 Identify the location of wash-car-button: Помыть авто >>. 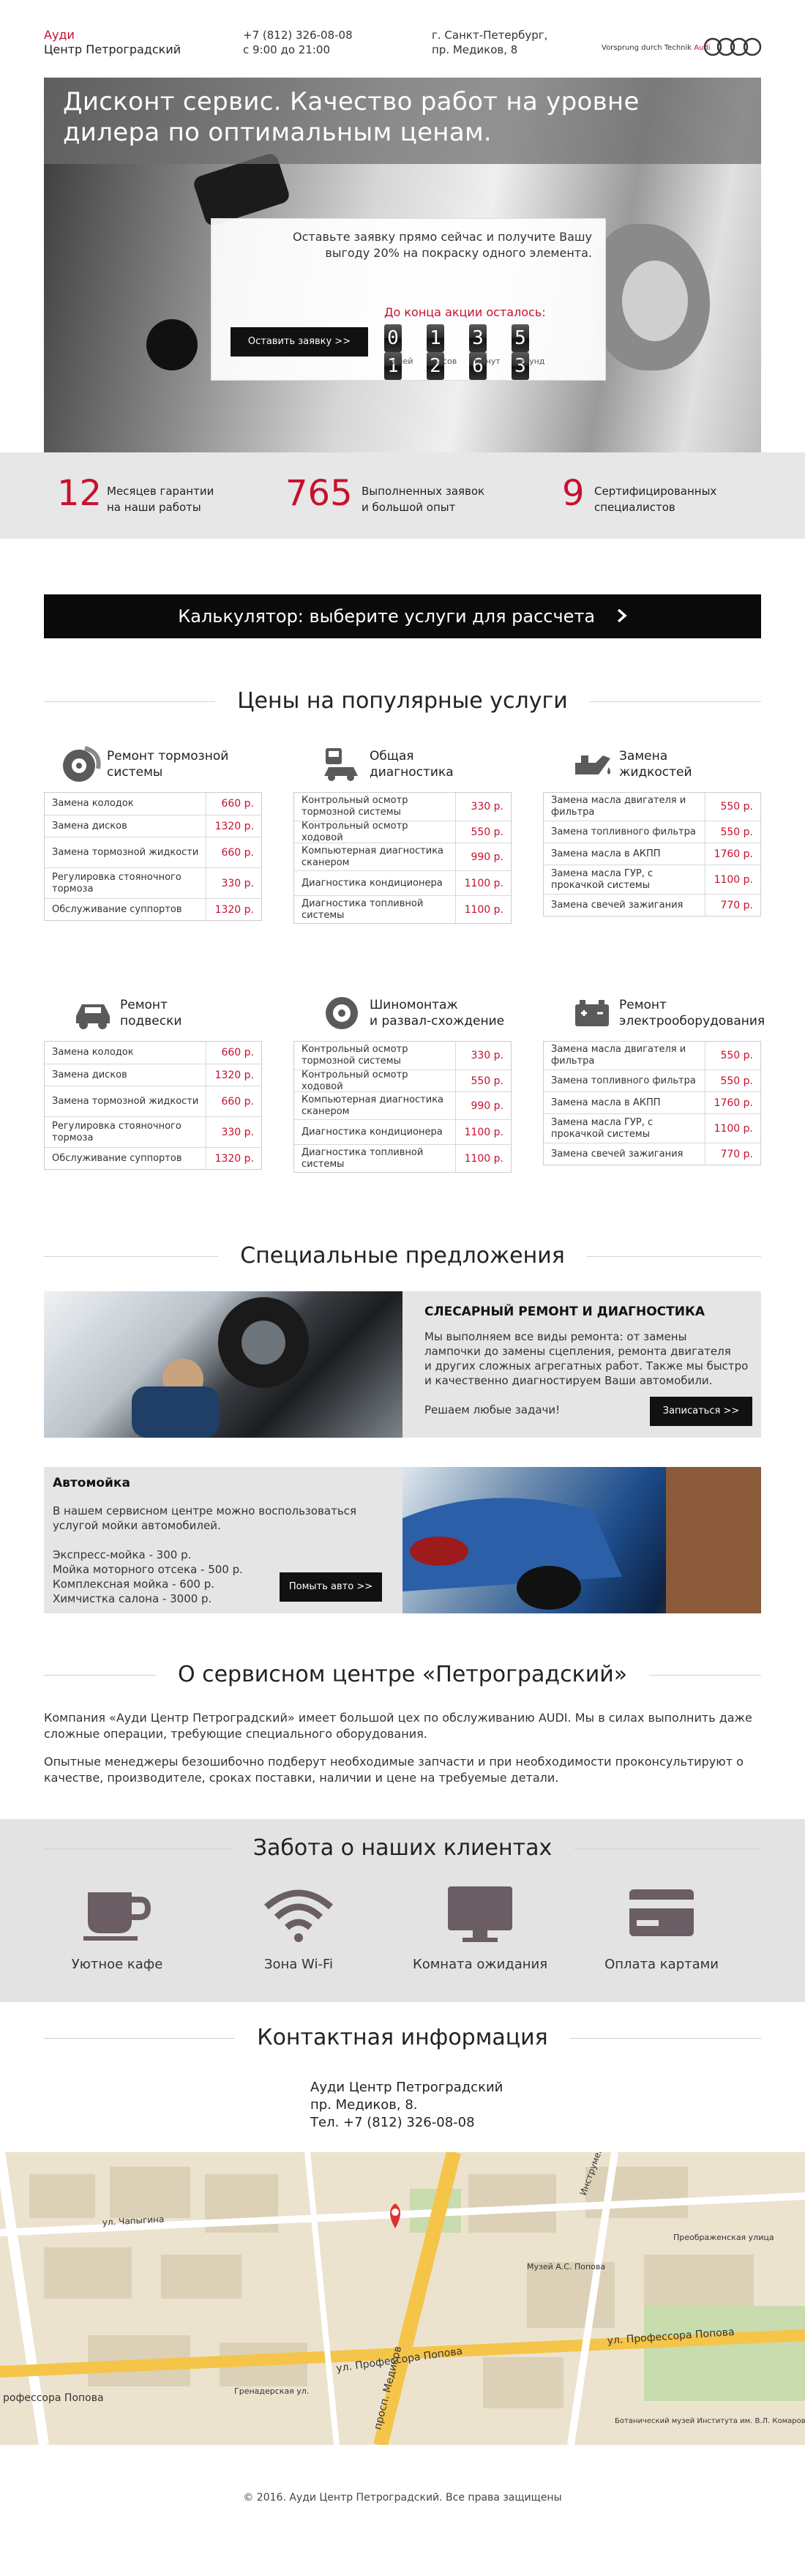
(331, 1587).